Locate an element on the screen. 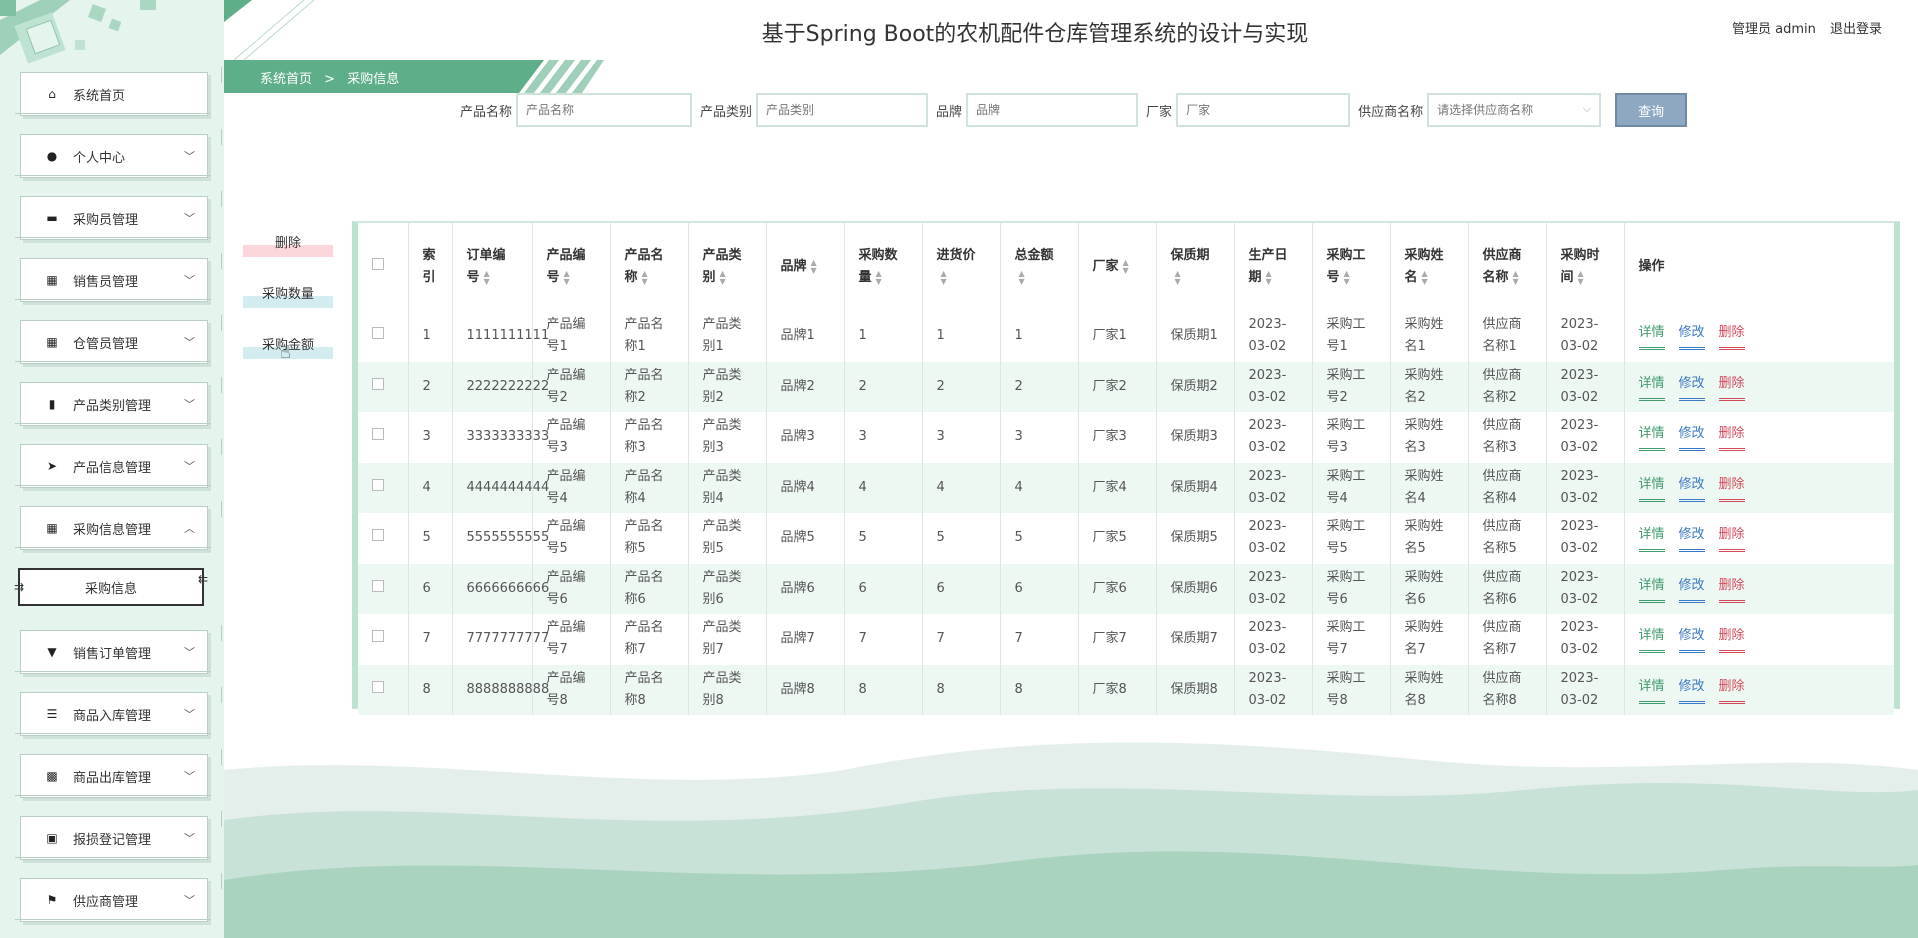  cell-maker: 厂家4 is located at coordinates (1117, 487).